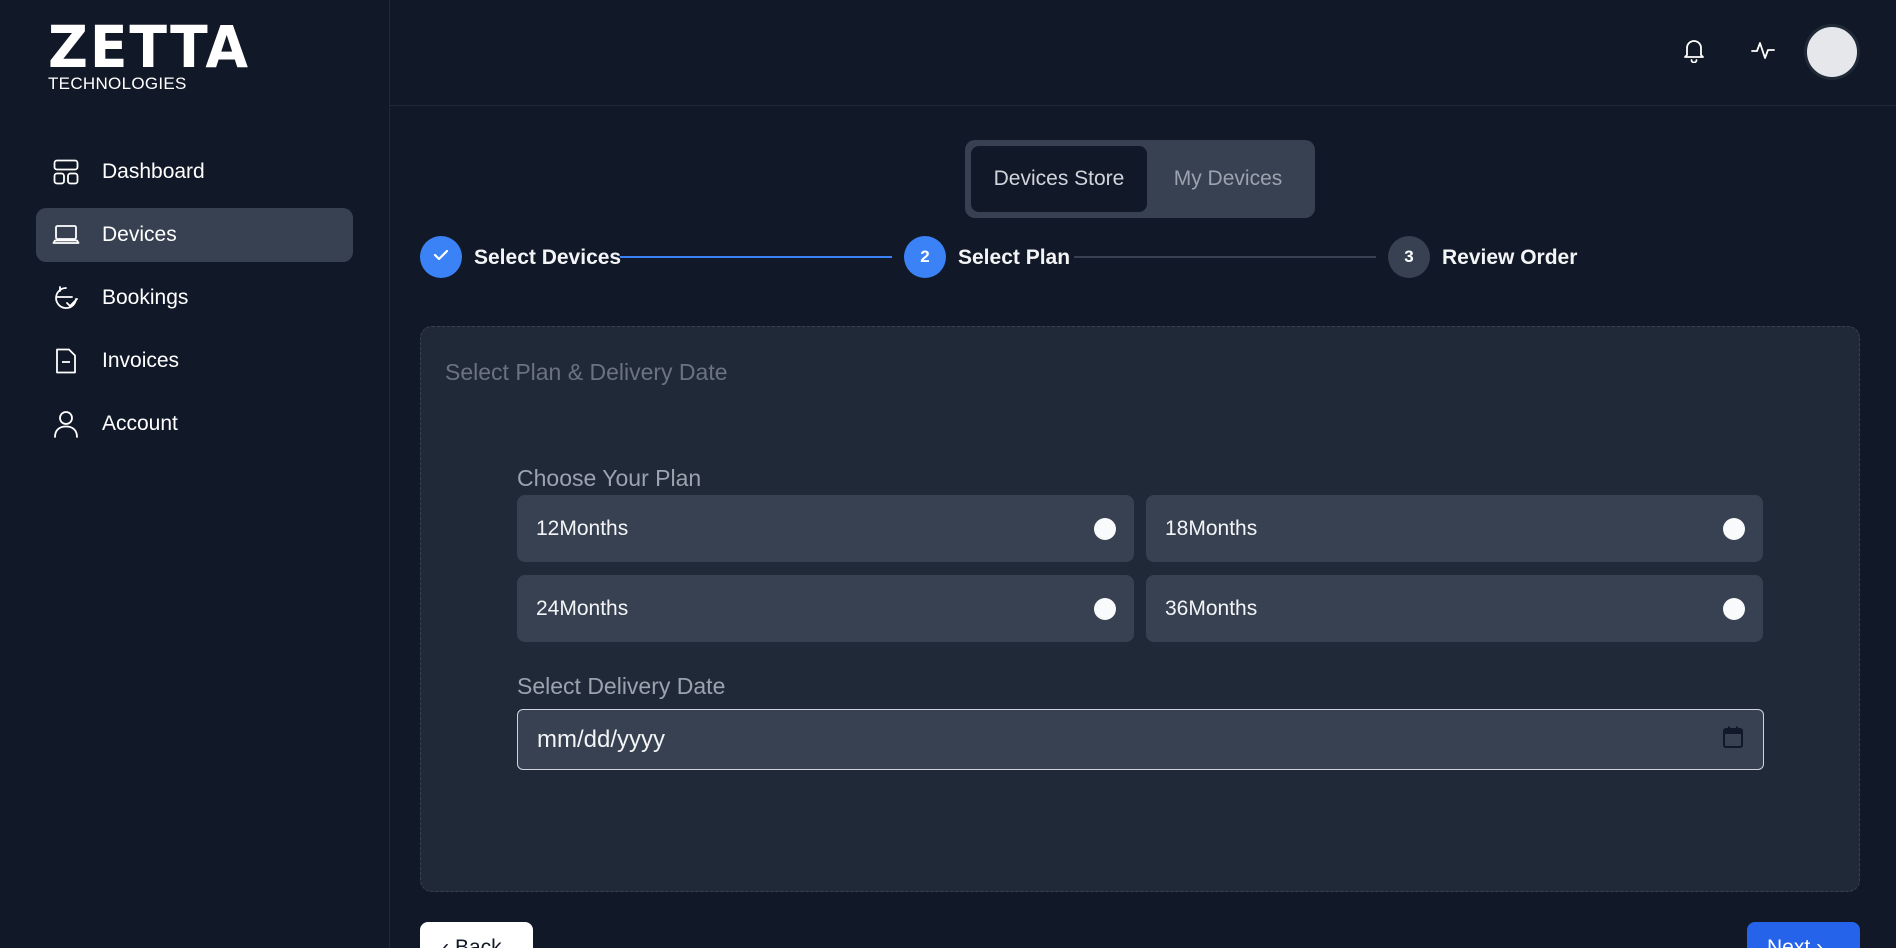  What do you see at coordinates (66, 361) in the screenshot?
I see `invoice-icon` at bounding box center [66, 361].